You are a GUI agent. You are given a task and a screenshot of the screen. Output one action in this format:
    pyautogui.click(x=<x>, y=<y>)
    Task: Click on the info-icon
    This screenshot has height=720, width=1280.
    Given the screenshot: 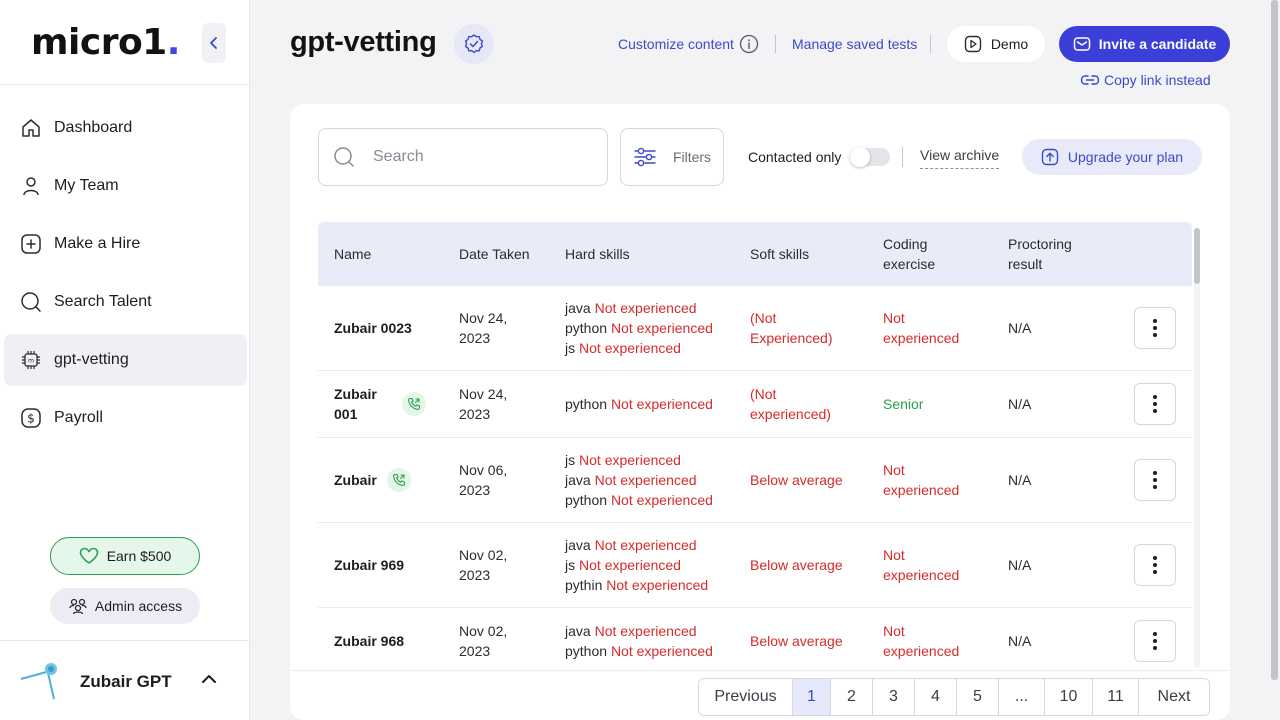 What is the action you would take?
    pyautogui.click(x=749, y=46)
    